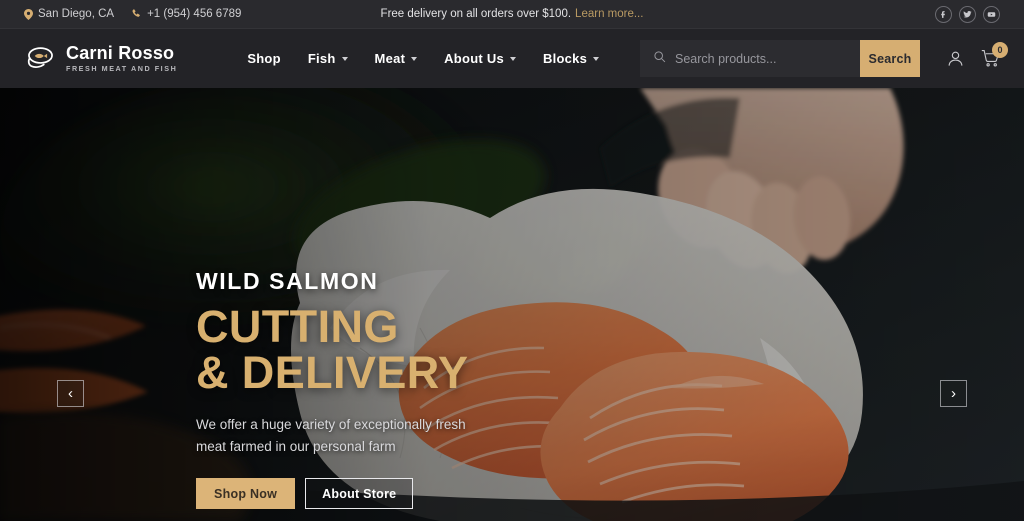 The width and height of the screenshot is (1024, 521). I want to click on about-store-button: About Store, so click(359, 494).